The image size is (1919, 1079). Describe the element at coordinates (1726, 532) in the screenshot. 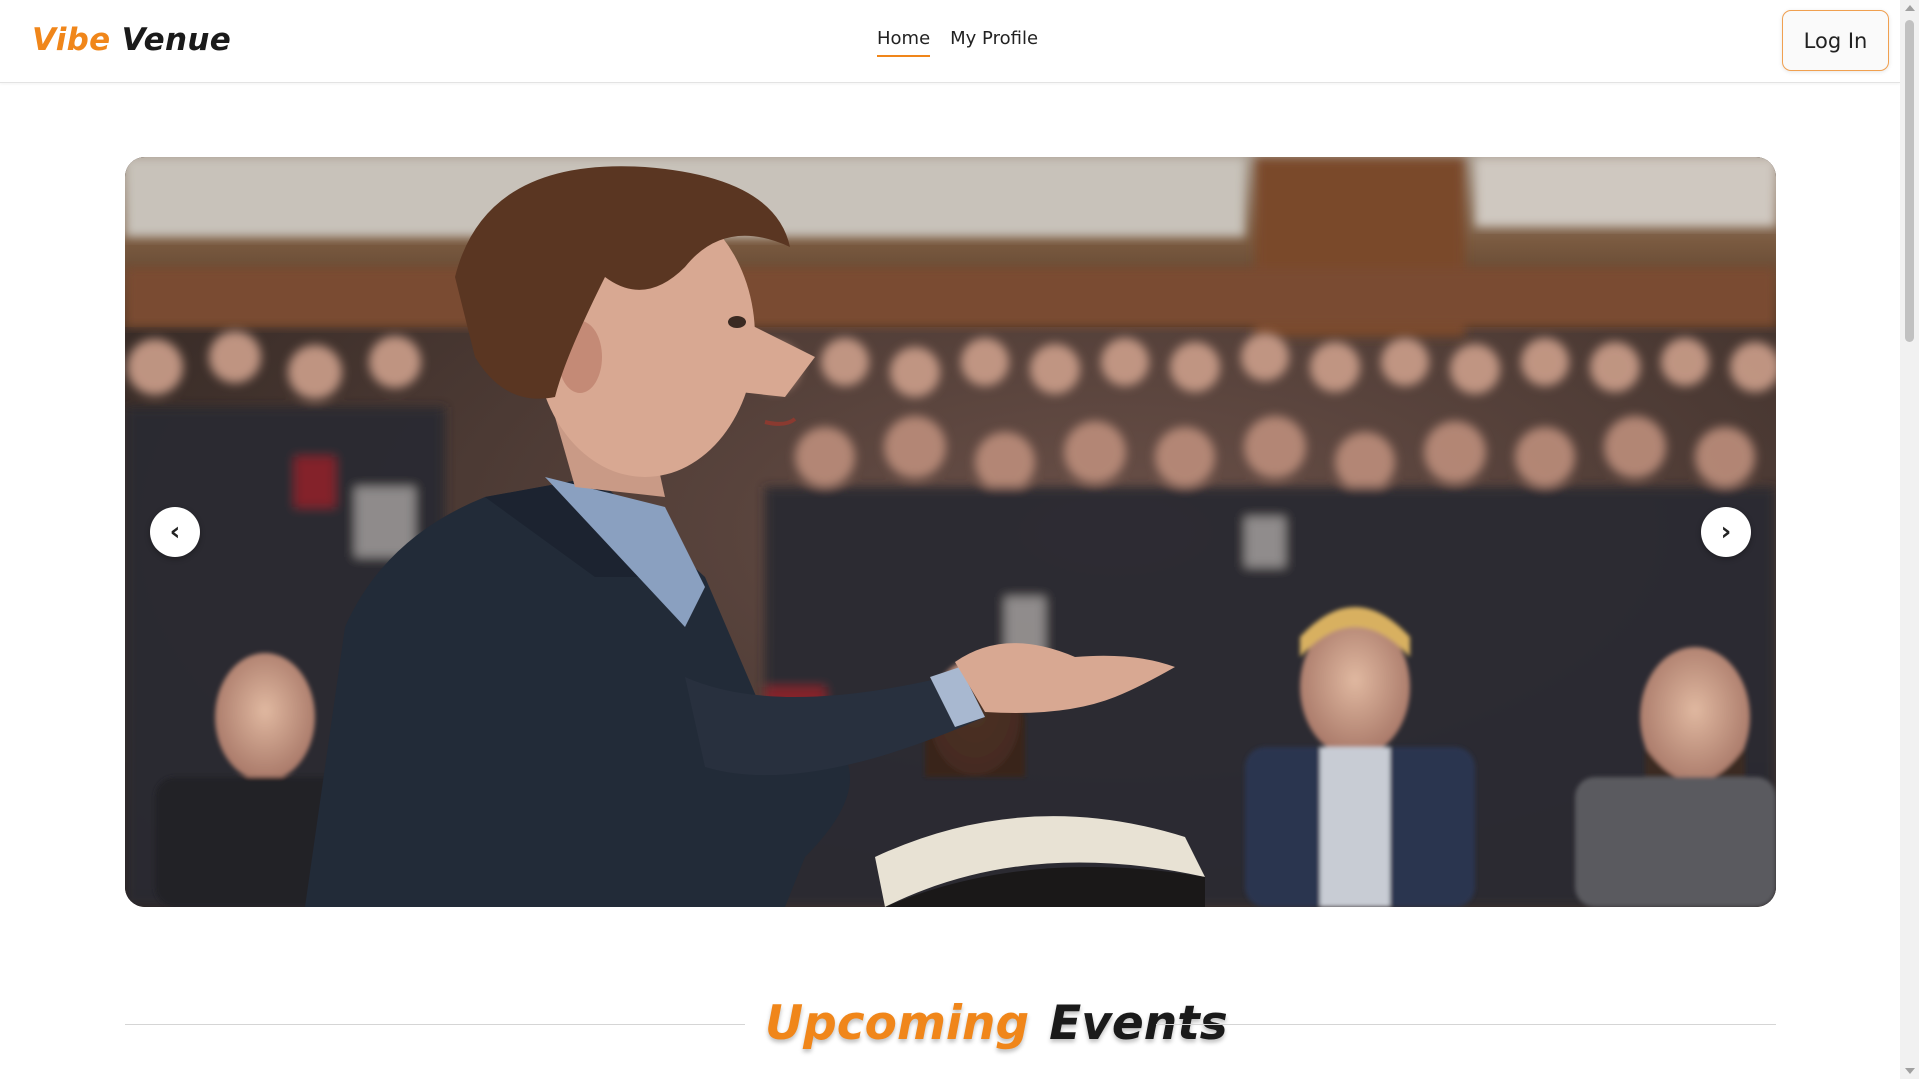

I see `carousel-next-button: ›` at that location.